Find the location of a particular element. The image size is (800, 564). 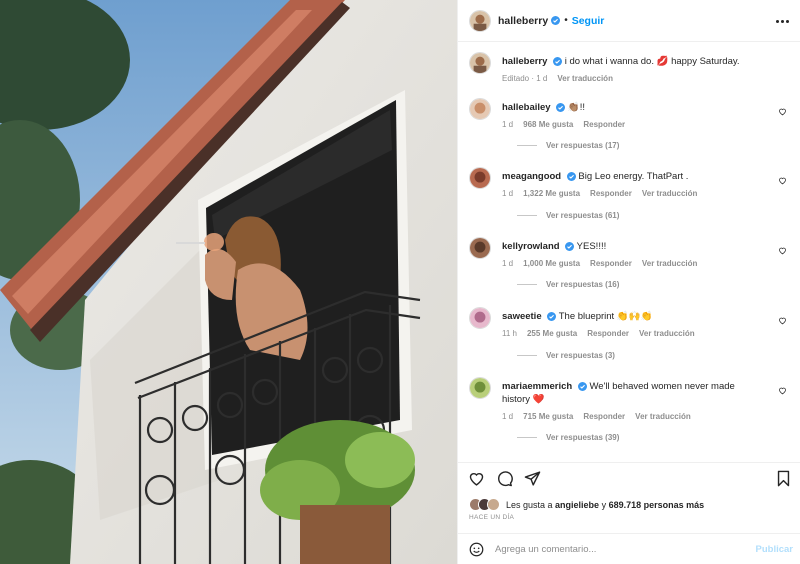

comment-input is located at coordinates (615, 549).